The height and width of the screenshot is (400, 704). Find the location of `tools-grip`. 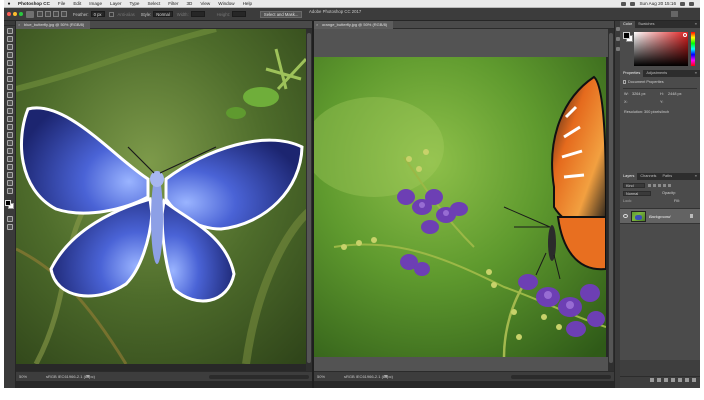

tools-grip is located at coordinates (9, 23).